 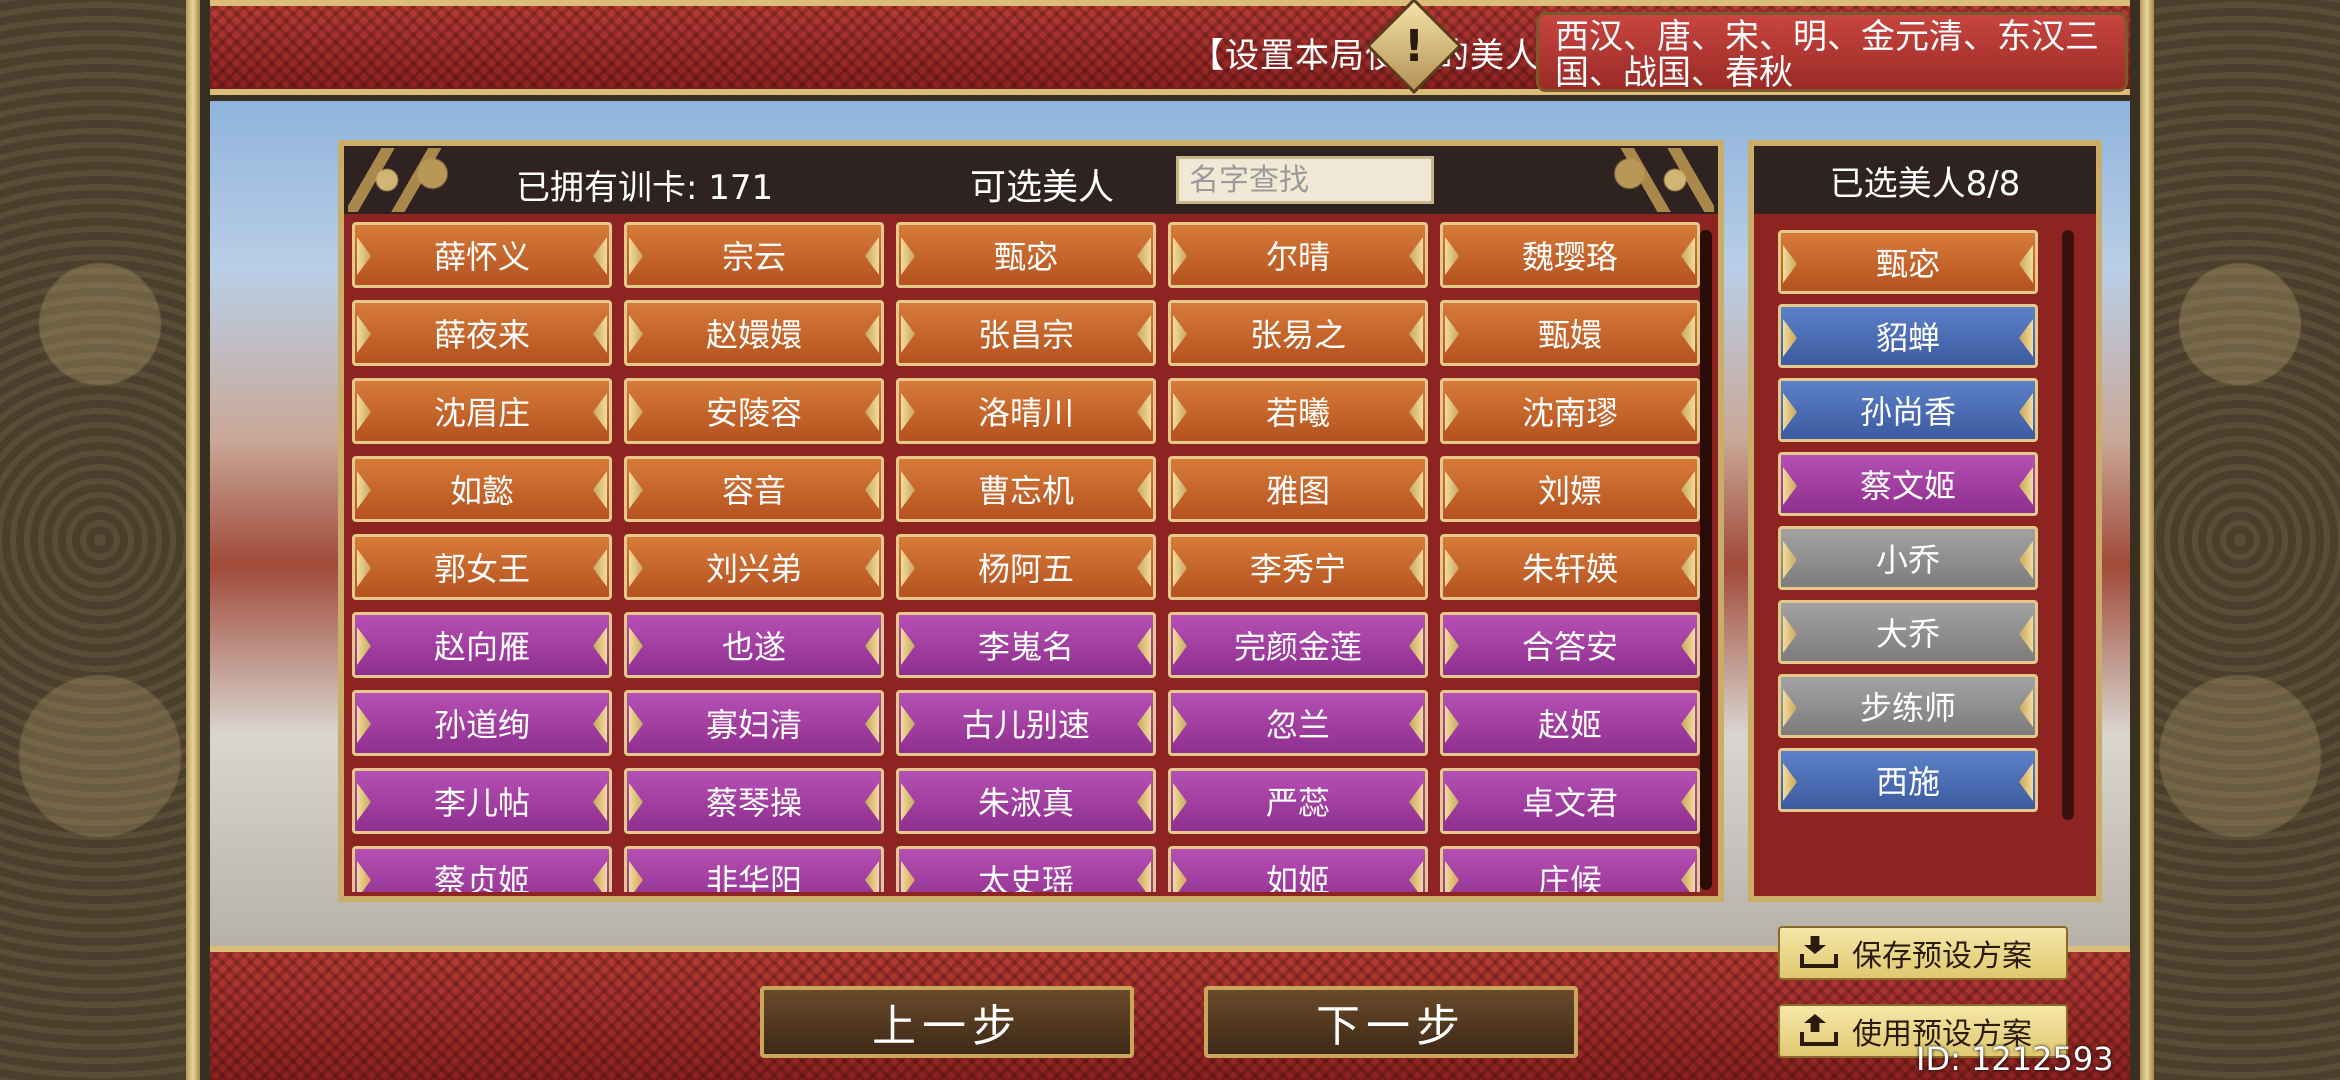 What do you see at coordinates (1570, 801) in the screenshot?
I see `beauty-chip: 卓文君` at bounding box center [1570, 801].